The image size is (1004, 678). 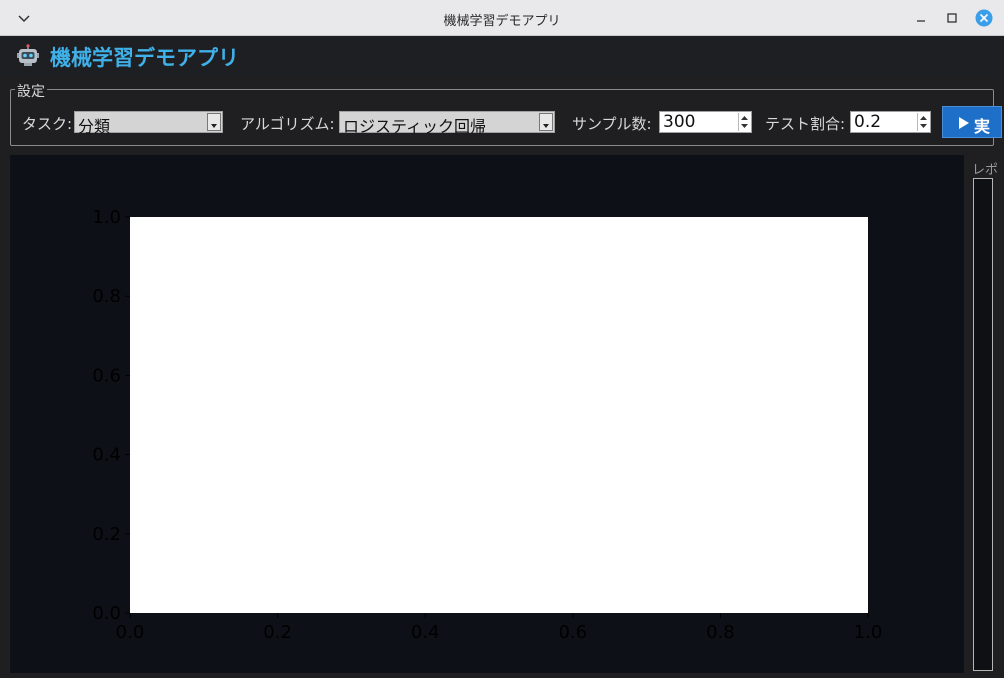 I want to click on maximize-icon, so click(x=952, y=18).